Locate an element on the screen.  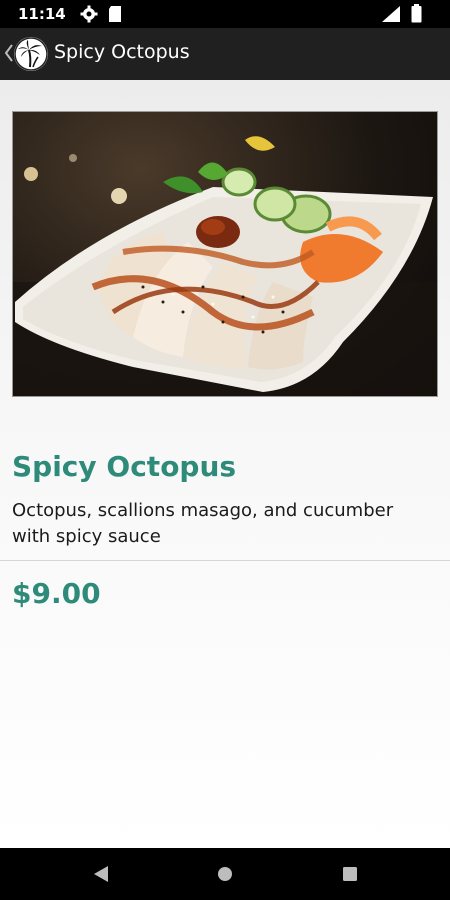
status-time: 11:14 is located at coordinates (42, 14).